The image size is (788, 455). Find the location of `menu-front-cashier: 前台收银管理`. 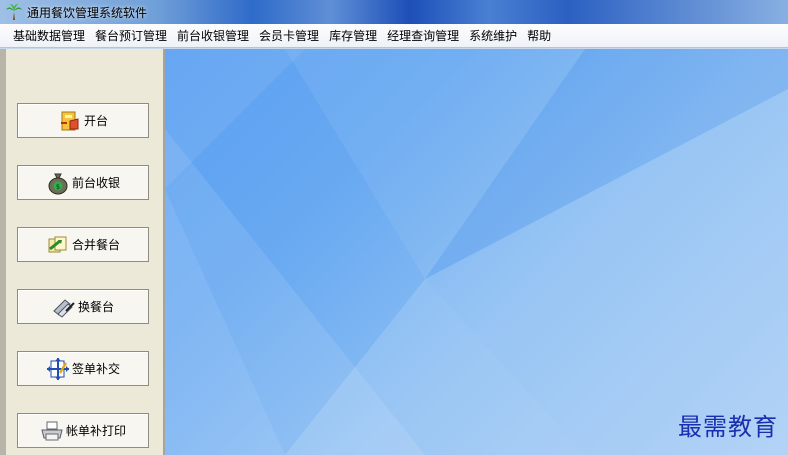

menu-front-cashier: 前台收银管理 is located at coordinates (213, 35).